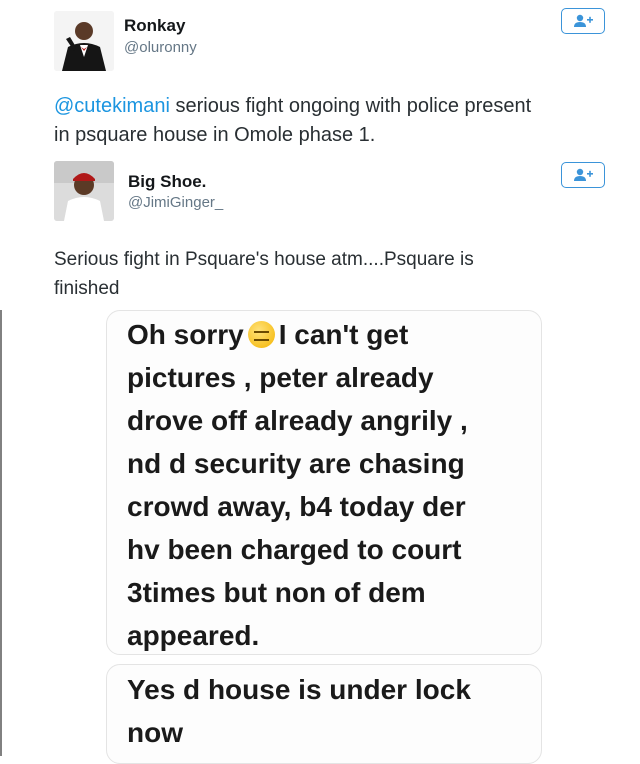  I want to click on expressionless-face-emoji, so click(261, 334).